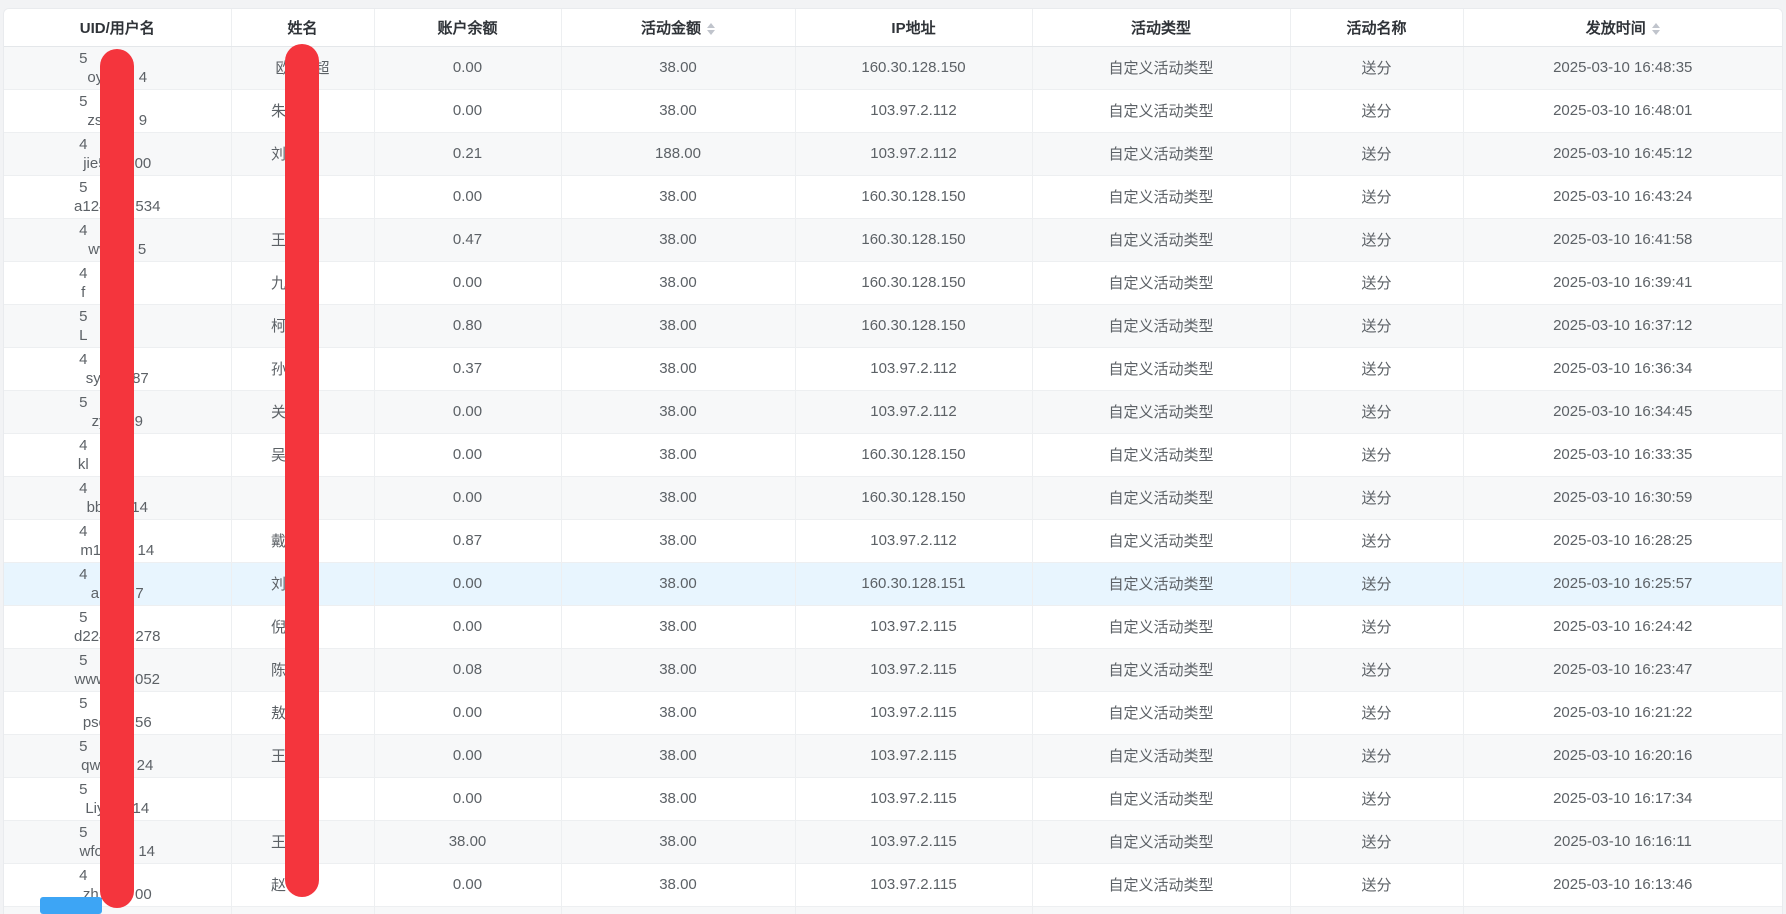  What do you see at coordinates (117, 478) in the screenshot?
I see `redaction-bar-uid-column` at bounding box center [117, 478].